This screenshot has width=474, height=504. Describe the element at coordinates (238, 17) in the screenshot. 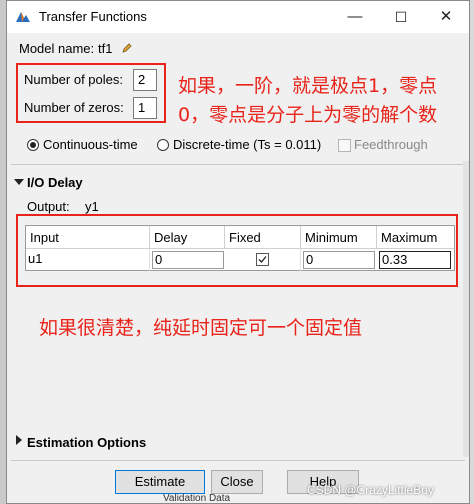

I see `title-bar: Transfer Functions — ☐ ✕` at that location.